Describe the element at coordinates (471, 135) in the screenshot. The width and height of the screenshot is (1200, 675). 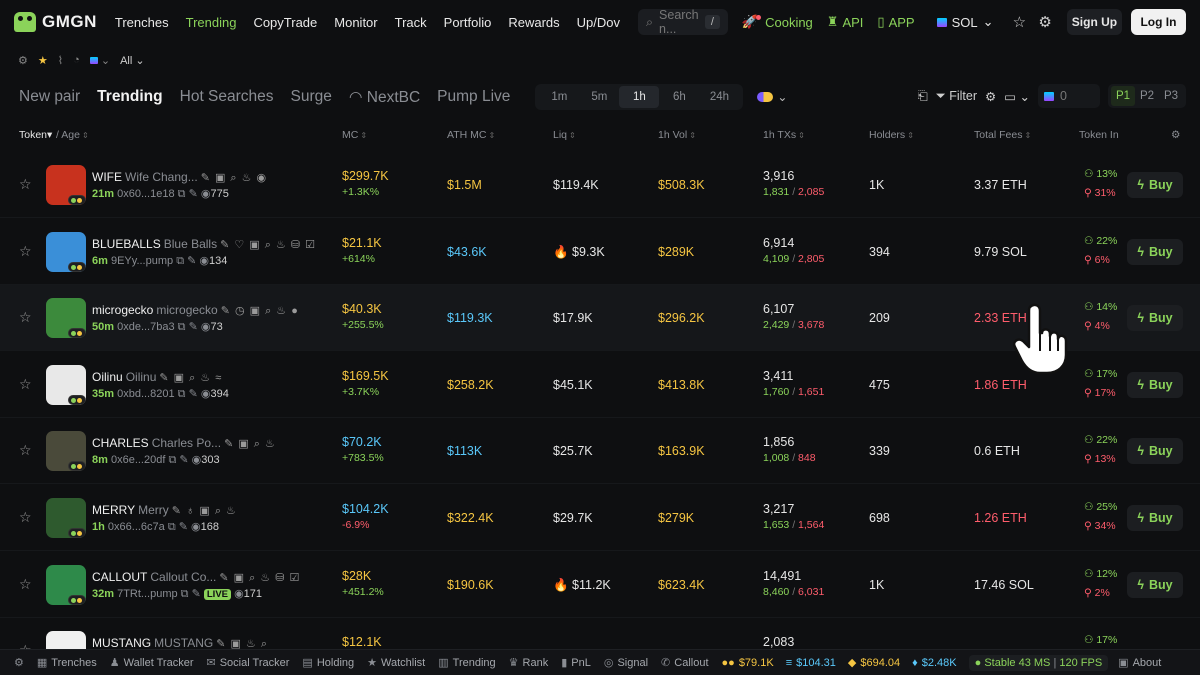
I see `column-ath-mc: ATH MC ⇕` at that location.